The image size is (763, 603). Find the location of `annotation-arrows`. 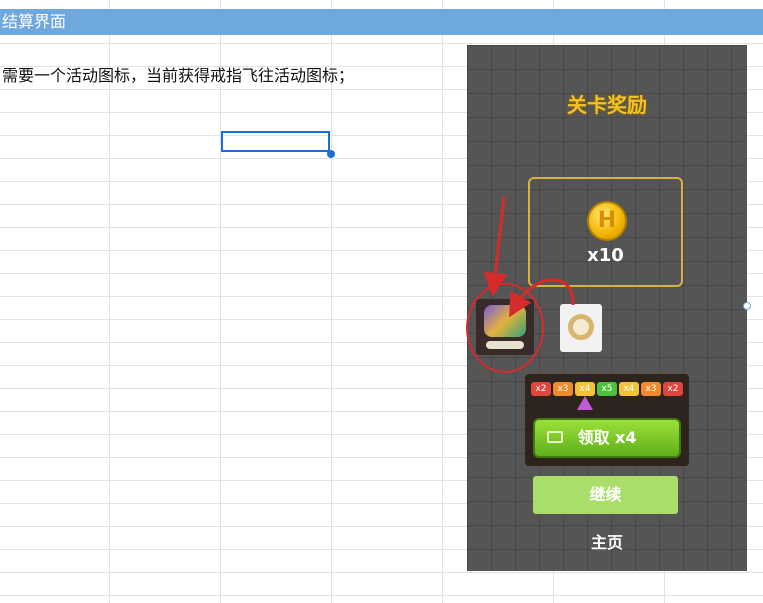

annotation-arrows is located at coordinates (529, 257).